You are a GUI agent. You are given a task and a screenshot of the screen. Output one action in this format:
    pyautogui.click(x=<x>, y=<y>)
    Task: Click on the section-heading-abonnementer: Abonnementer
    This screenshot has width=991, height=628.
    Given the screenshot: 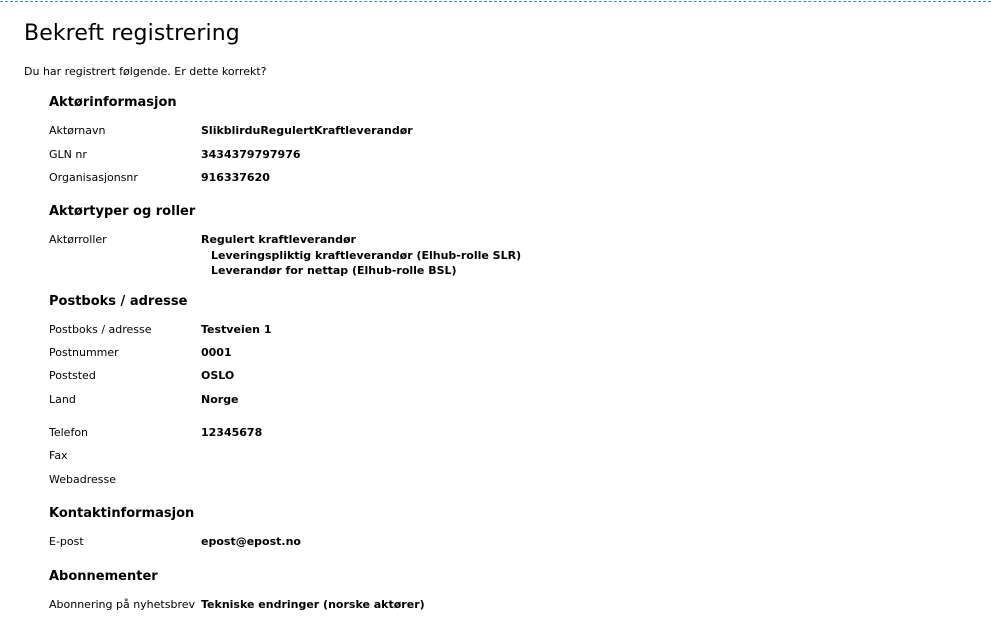 What is the action you would take?
    pyautogui.click(x=103, y=576)
    